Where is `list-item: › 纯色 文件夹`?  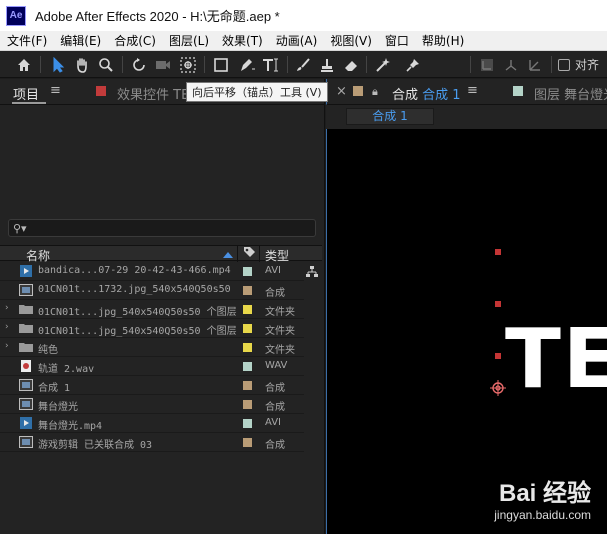 list-item: › 纯色 文件夹 is located at coordinates (152, 347).